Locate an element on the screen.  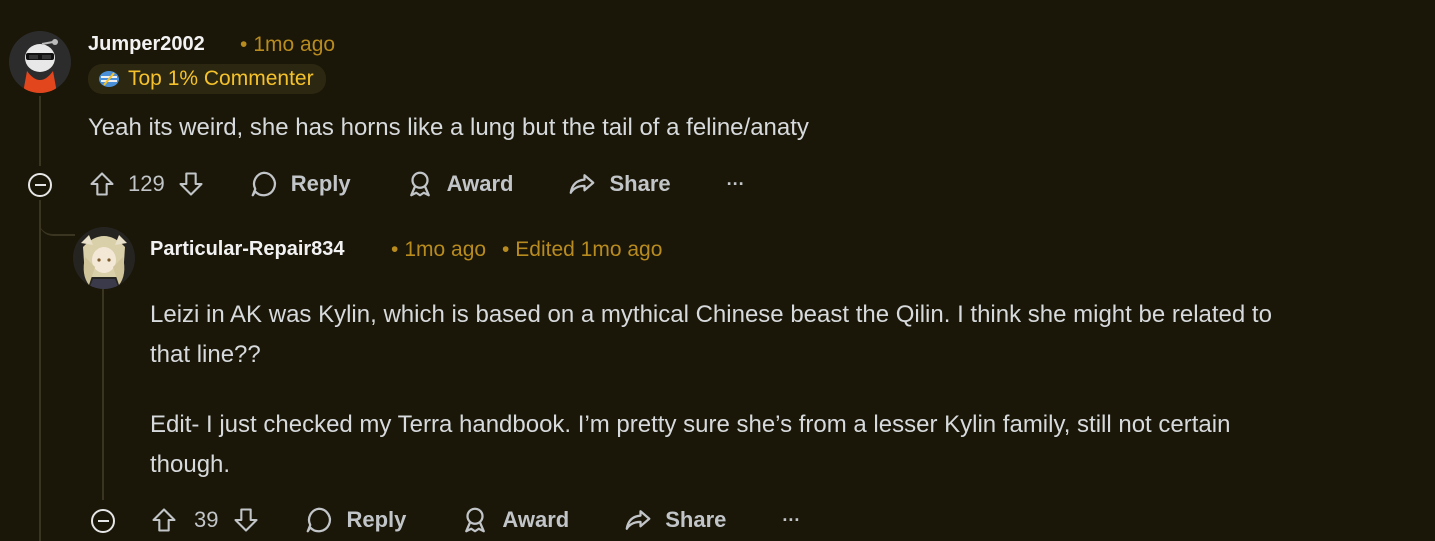
flair-text: Top 1% Commenter is located at coordinates (221, 78).